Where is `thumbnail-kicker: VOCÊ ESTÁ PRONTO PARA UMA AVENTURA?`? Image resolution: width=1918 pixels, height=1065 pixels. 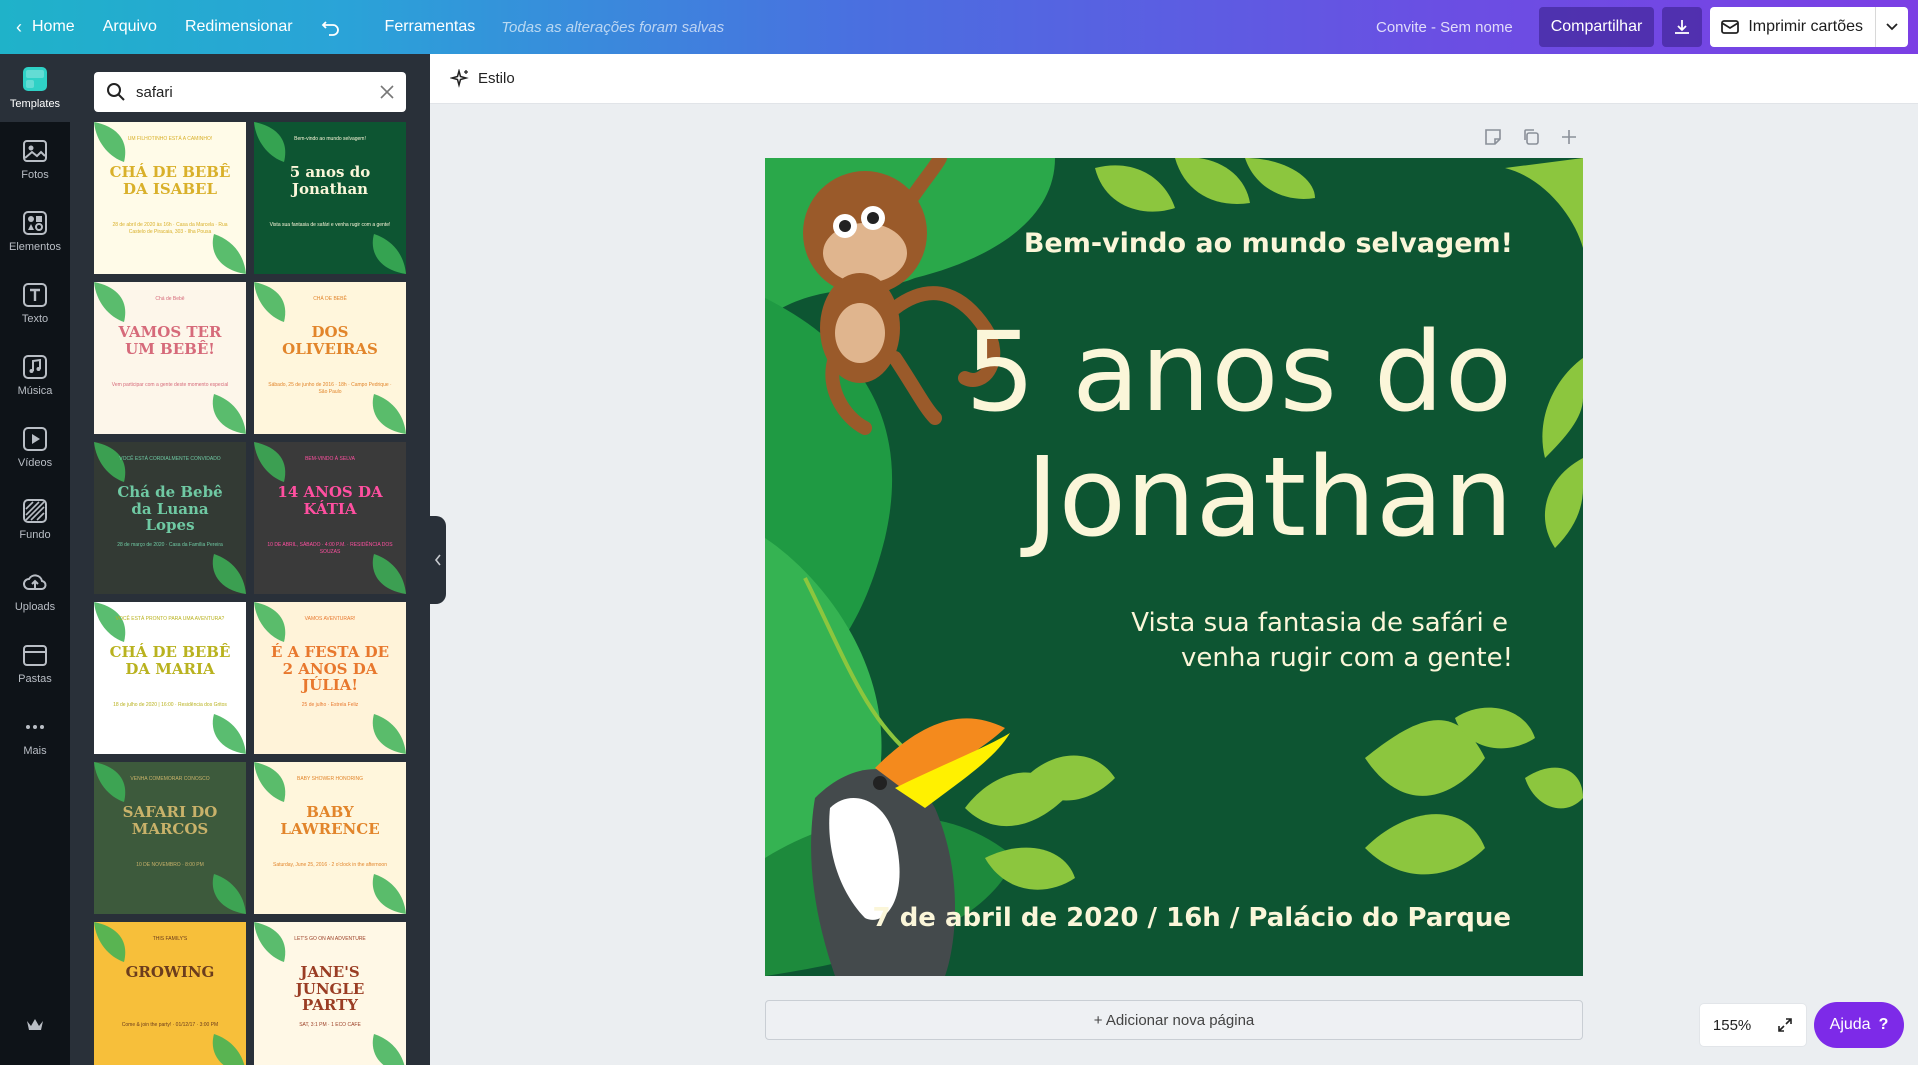 thumbnail-kicker: VOCÊ ESTÁ PRONTO PARA UMA AVENTURA? is located at coordinates (170, 619).